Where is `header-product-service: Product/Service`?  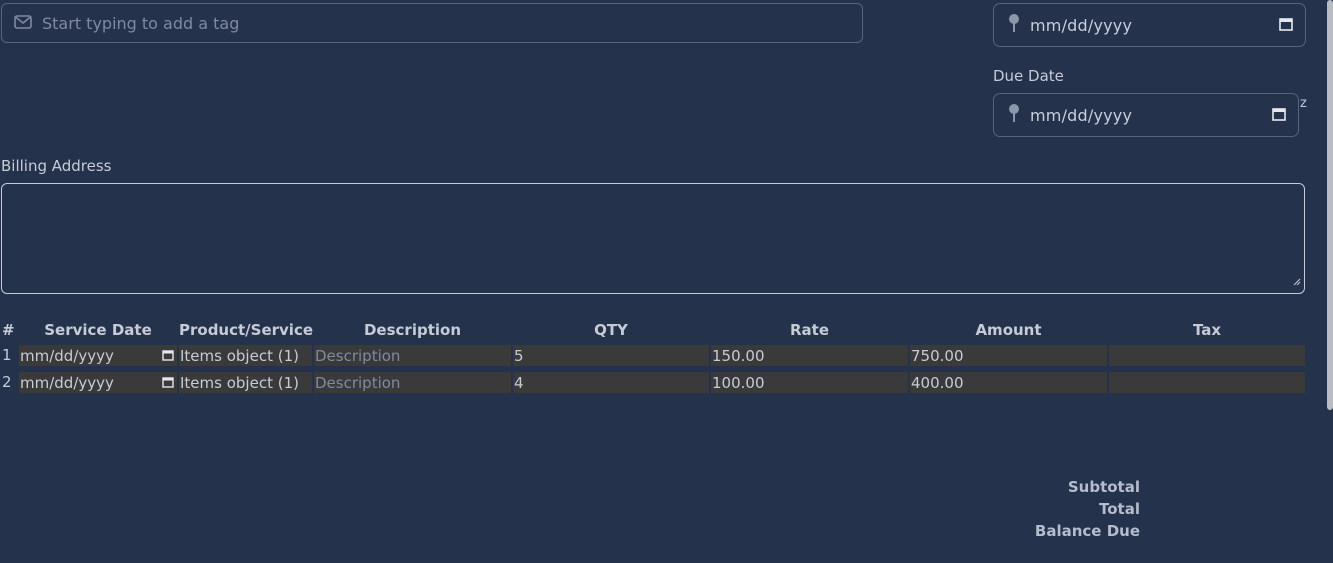 header-product-service: Product/Service is located at coordinates (246, 330).